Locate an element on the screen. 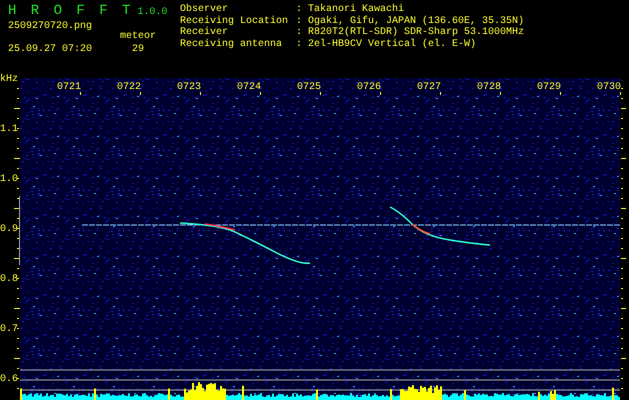  info-value: R820T2(RTL-SDR) SDR-Sharp 53.1000MHz is located at coordinates (416, 32).